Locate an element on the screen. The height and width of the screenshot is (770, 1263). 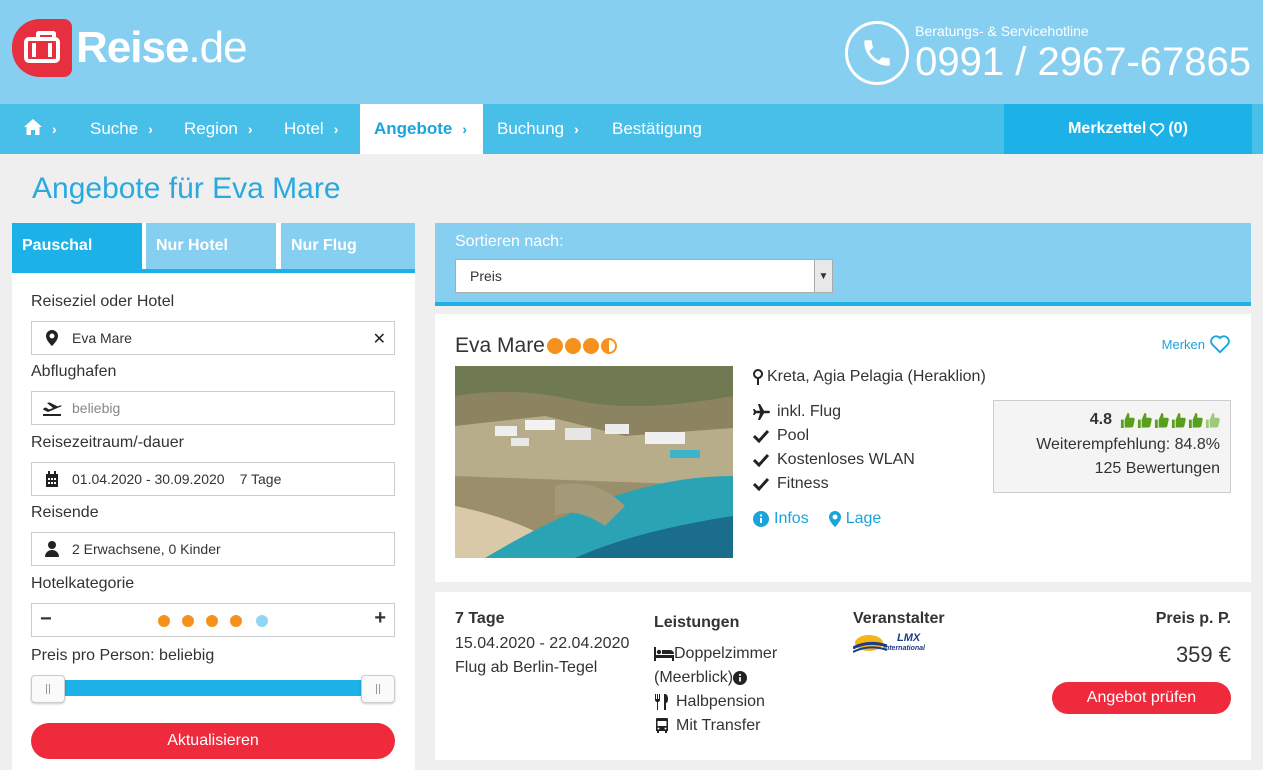
tab-pauschal: Pauschal is located at coordinates (77, 246).